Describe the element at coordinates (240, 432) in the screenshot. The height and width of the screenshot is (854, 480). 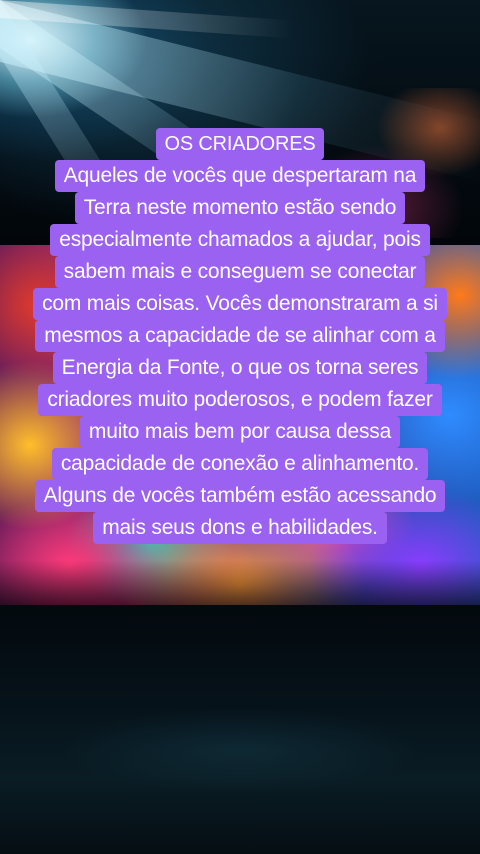
I see `caption-line: muito mais bem por causa dessa` at that location.